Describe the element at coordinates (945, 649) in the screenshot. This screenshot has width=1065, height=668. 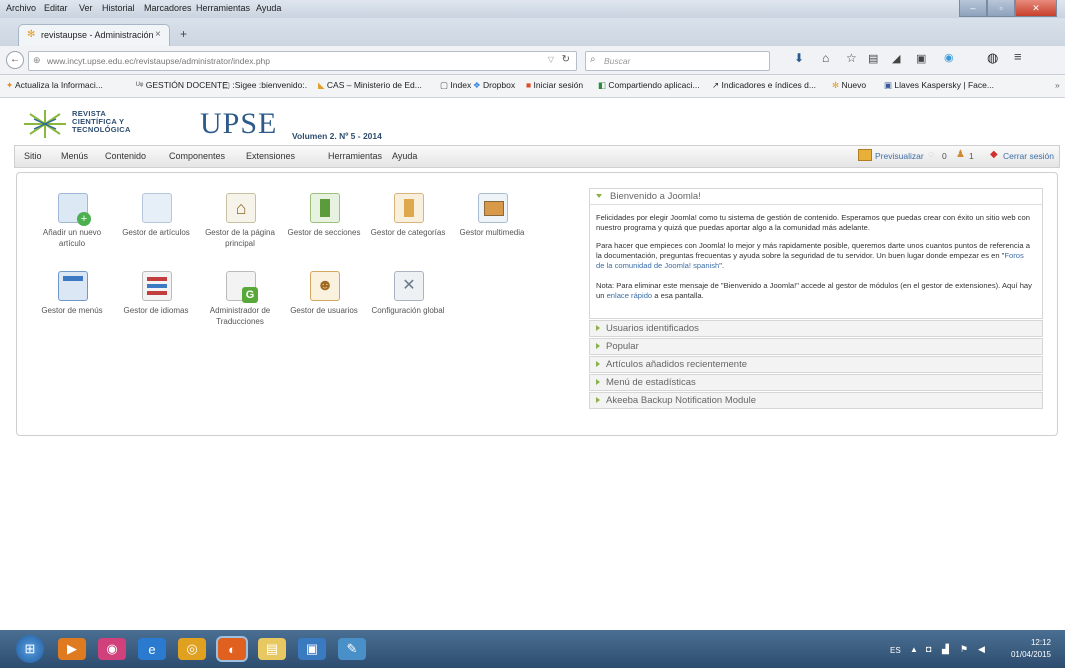
I see `signal-icon: ▟` at that location.